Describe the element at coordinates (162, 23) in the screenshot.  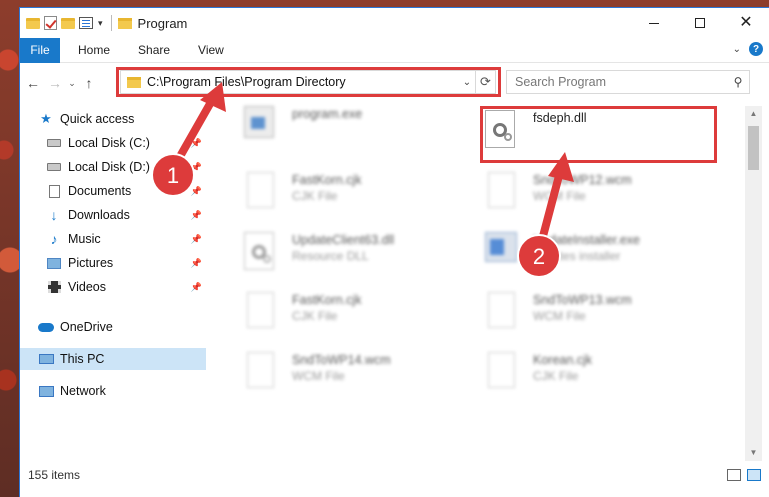
I see `window-title: Program` at that location.